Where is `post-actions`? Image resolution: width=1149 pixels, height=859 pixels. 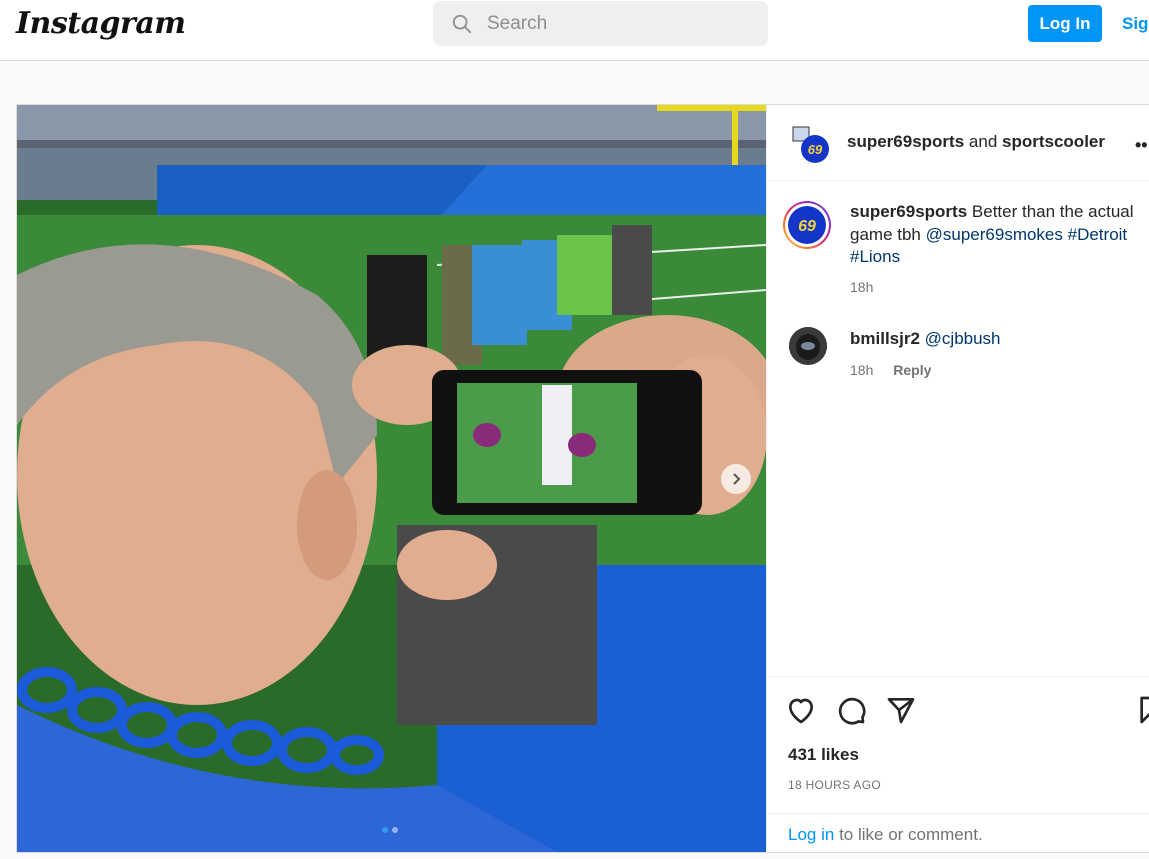 post-actions is located at coordinates (958, 711).